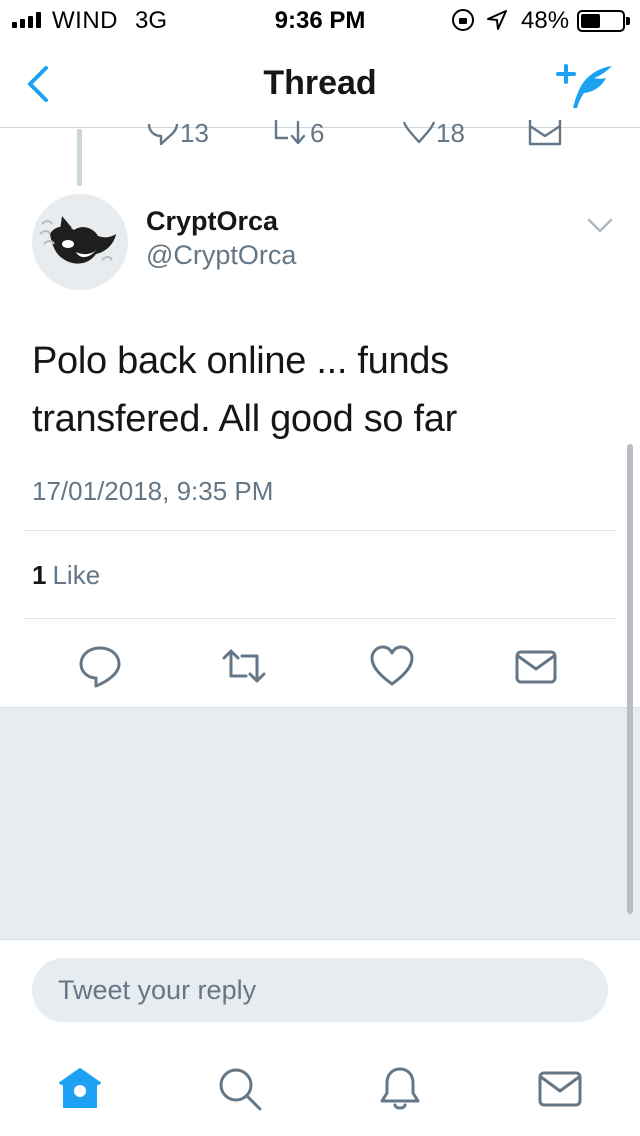  I want to click on notifications-icon, so click(400, 1089).